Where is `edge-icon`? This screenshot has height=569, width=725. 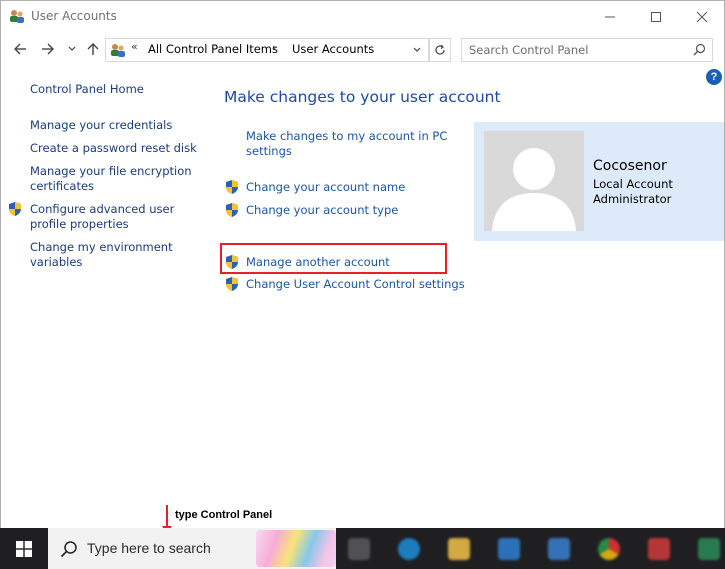 edge-icon is located at coordinates (409, 549).